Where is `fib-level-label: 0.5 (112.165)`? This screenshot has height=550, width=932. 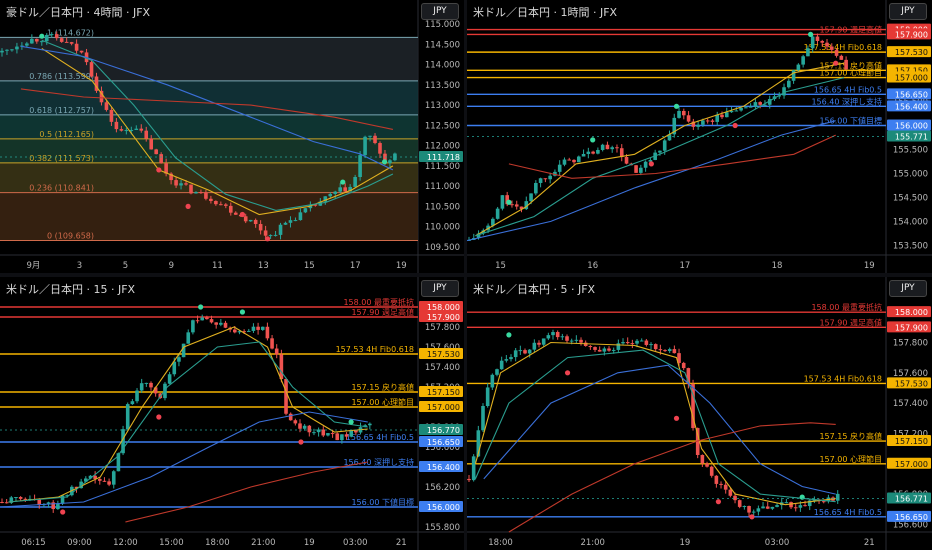 fib-level-label: 0.5 (112.165) is located at coordinates (66, 134).